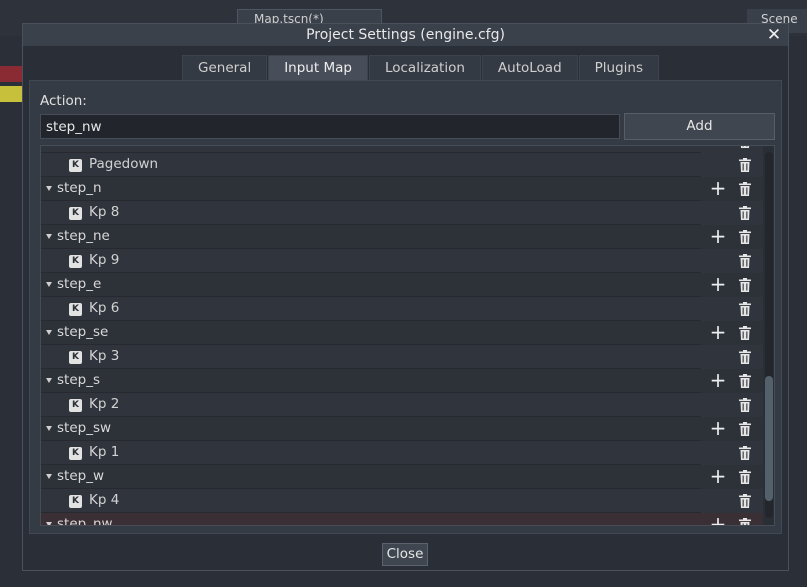 The image size is (807, 587). I want to click on action-row: step_w +, so click(402, 477).